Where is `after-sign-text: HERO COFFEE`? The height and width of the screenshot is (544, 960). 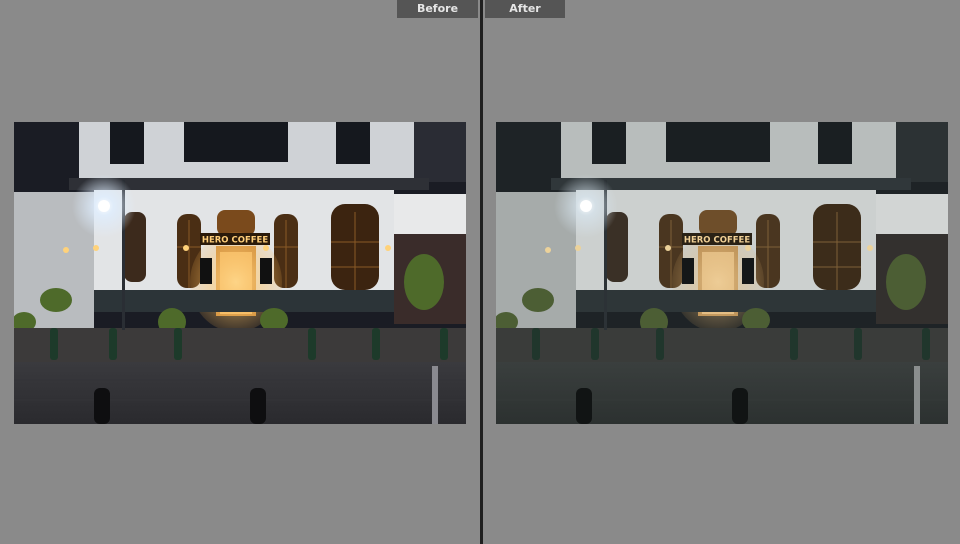 after-sign-text: HERO COFFEE is located at coordinates (717, 241).